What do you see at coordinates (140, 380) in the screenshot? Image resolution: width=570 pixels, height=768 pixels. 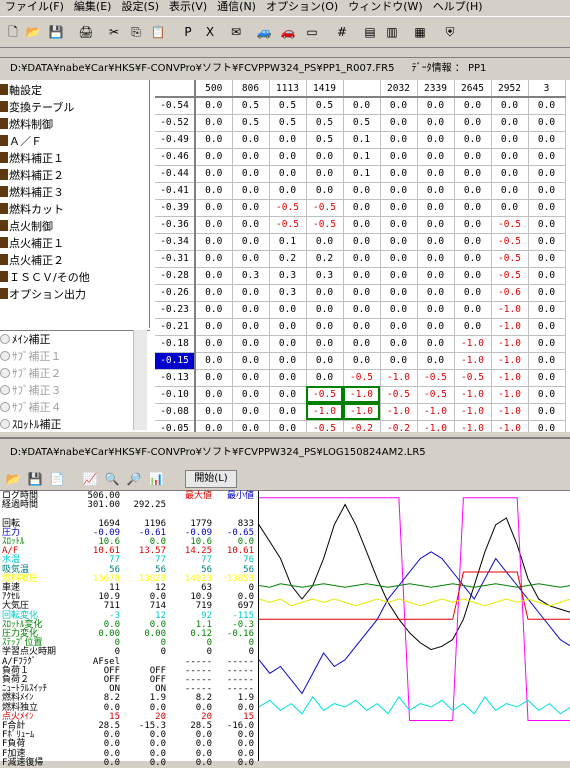 I see `correction-list-scrollbar` at bounding box center [140, 380].